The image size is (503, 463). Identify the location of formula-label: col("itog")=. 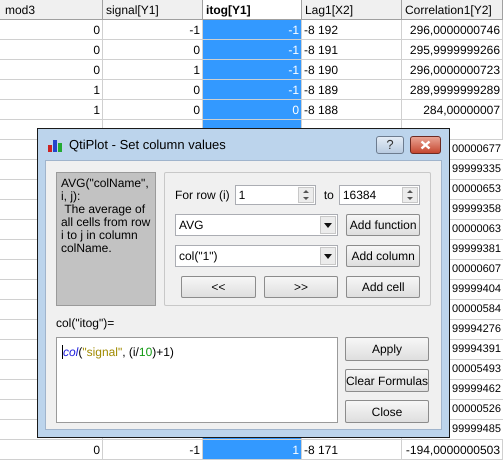
(86, 323).